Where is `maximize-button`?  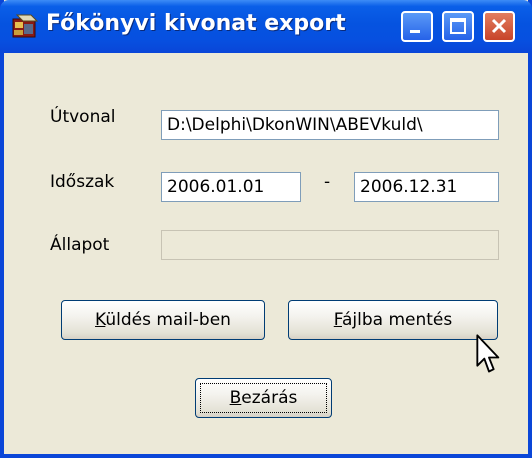
maximize-button is located at coordinates (458, 26).